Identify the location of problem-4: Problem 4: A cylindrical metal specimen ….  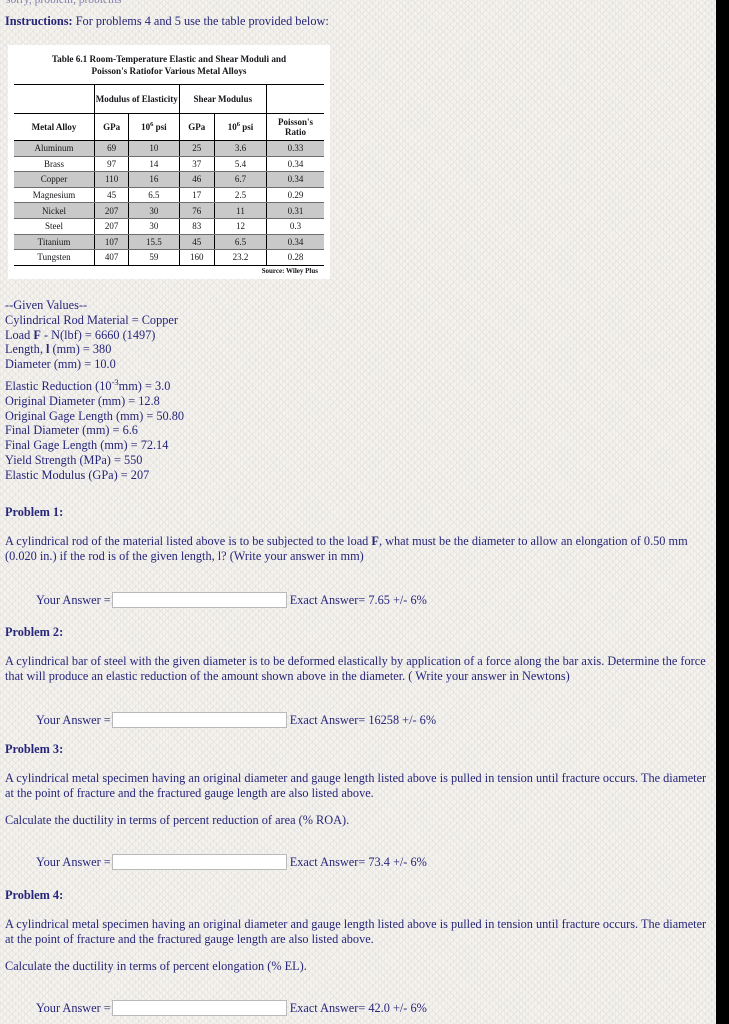
(360, 952).